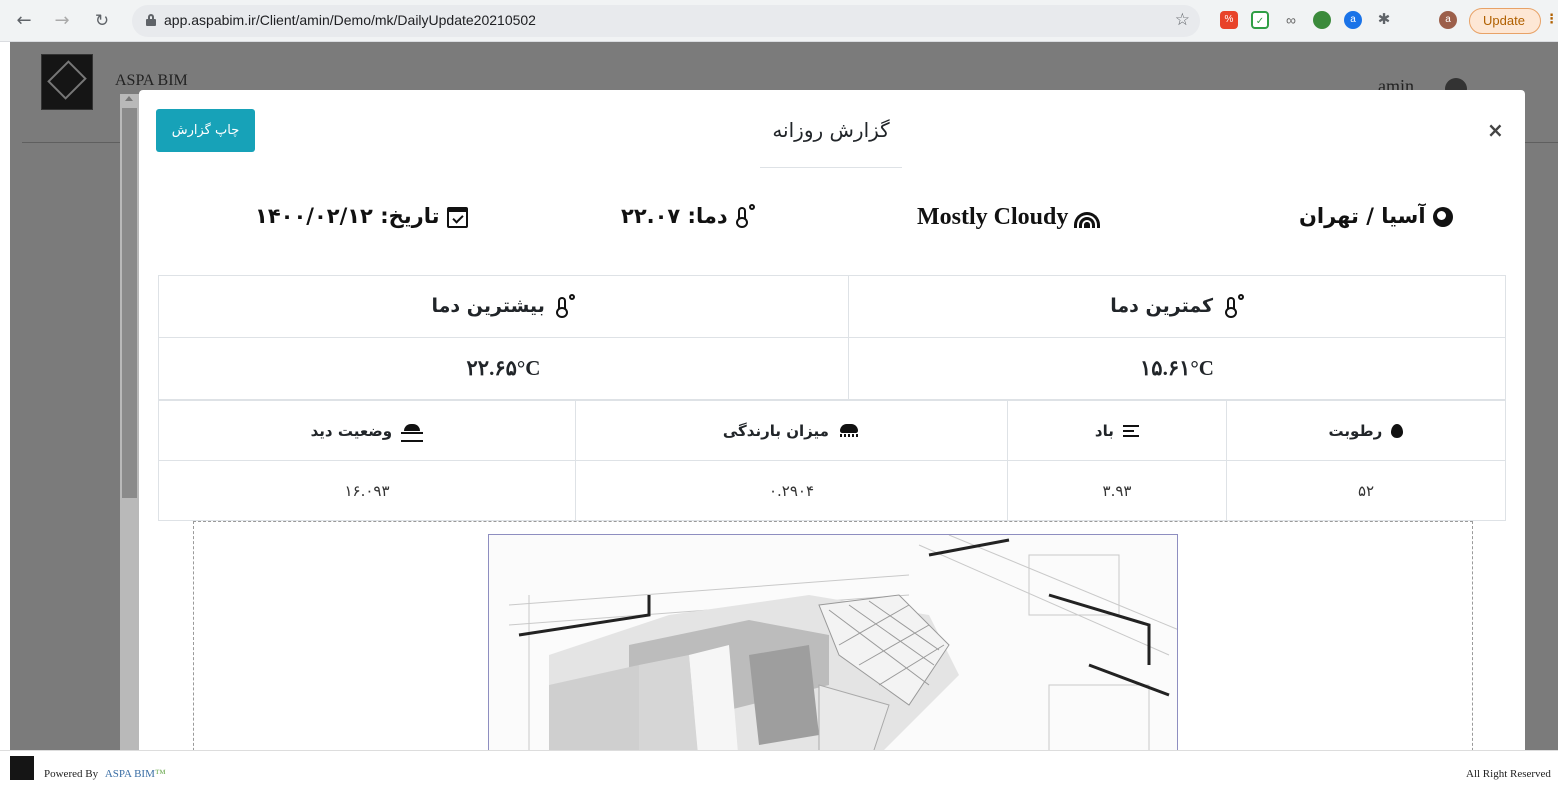  Describe the element at coordinates (367, 490) in the screenshot. I see `visibility-value: ۱۶.۰۹۳` at that location.